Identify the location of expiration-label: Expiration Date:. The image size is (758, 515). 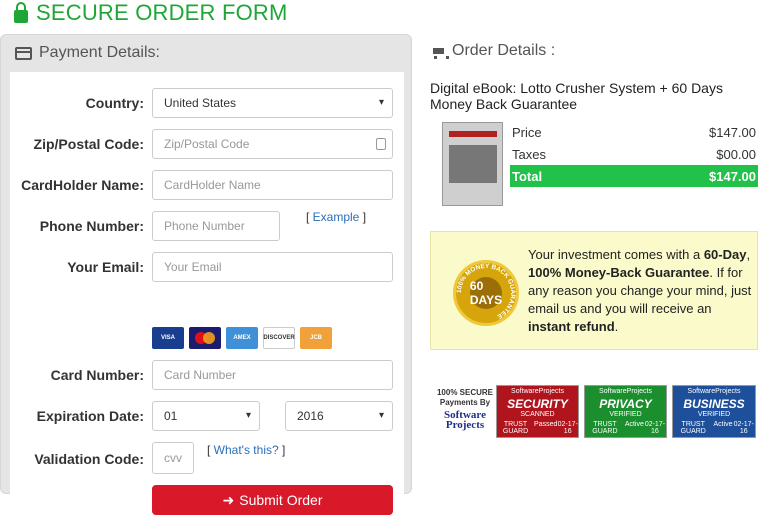
(90, 416).